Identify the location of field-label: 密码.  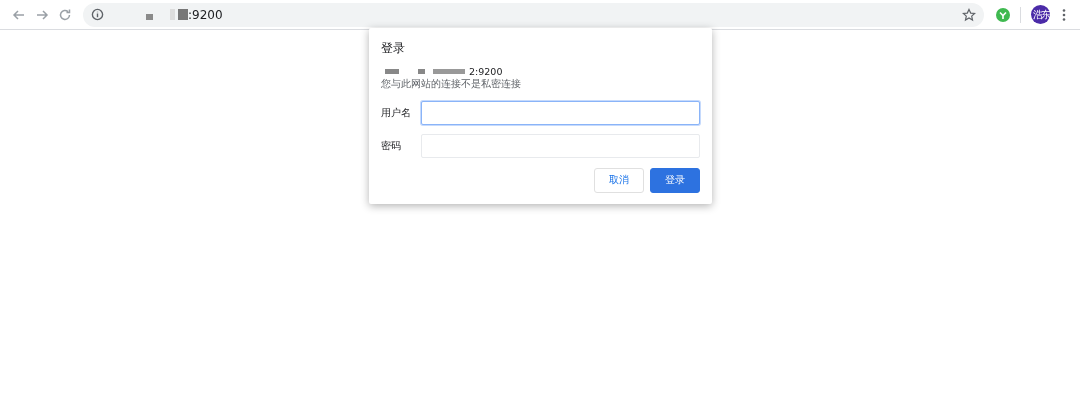
(391, 146).